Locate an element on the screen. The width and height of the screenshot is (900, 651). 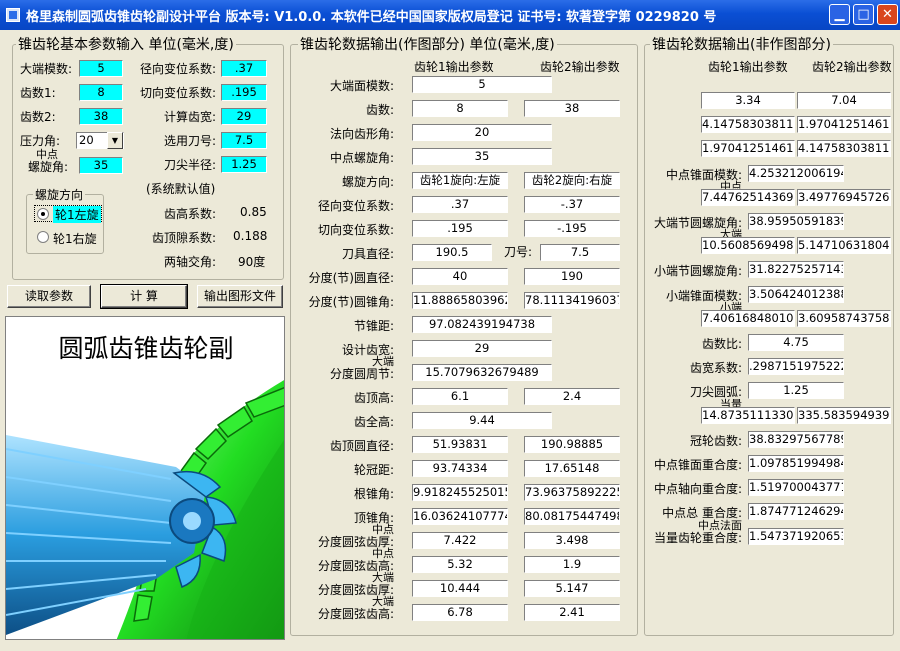
close-button: ✕ is located at coordinates (887, 14).